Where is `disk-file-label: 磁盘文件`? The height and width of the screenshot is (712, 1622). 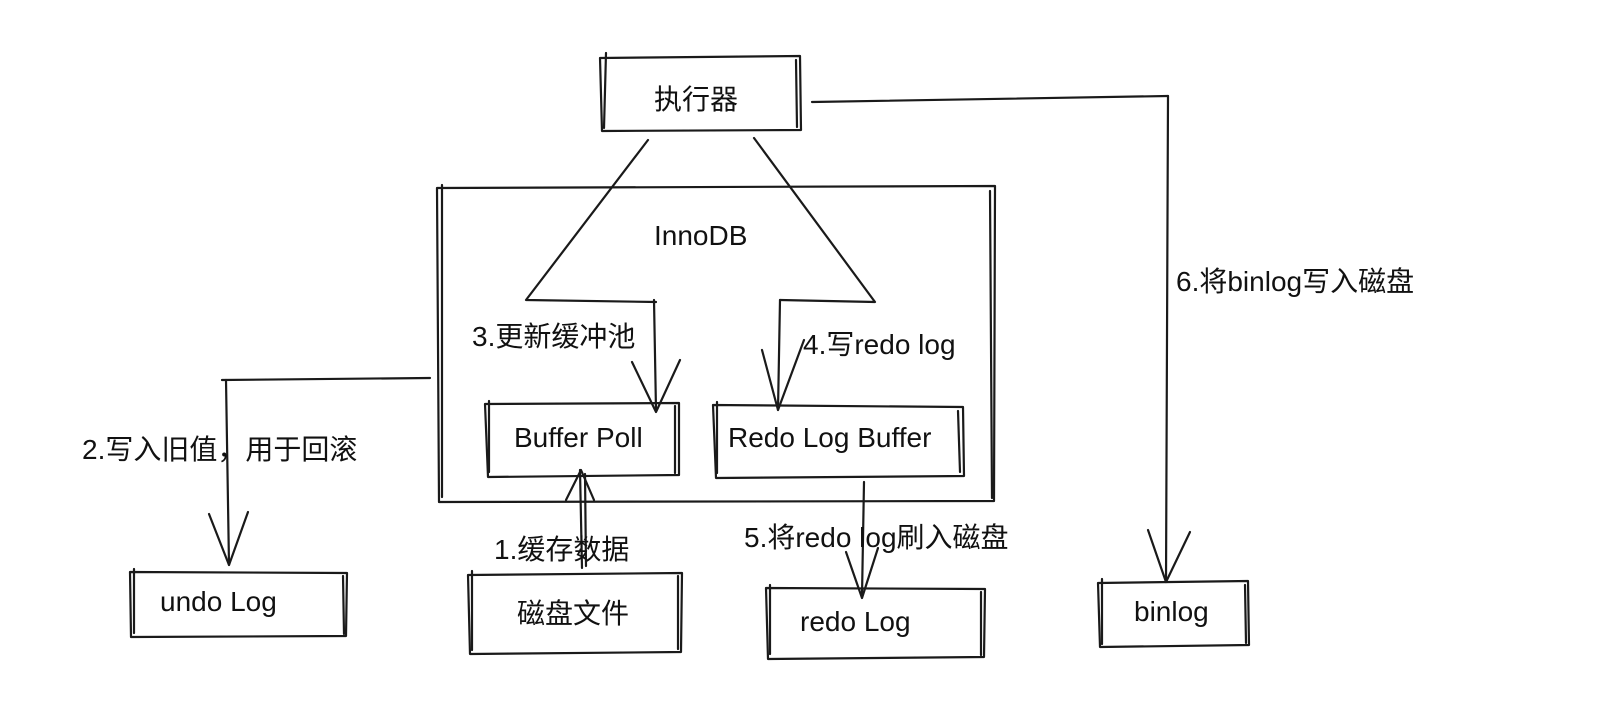 disk-file-label: 磁盘文件 is located at coordinates (573, 613).